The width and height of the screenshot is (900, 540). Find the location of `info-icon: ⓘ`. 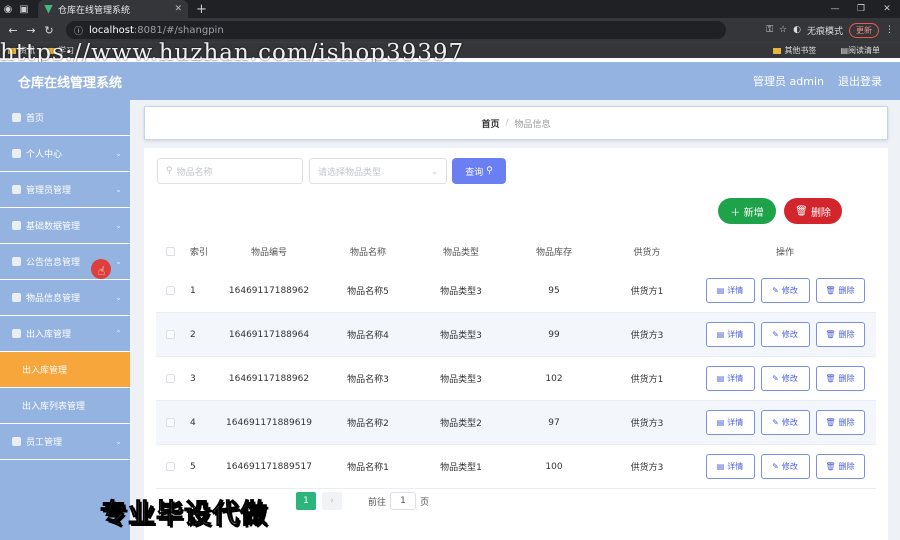

info-icon: ⓘ is located at coordinates (78, 30).